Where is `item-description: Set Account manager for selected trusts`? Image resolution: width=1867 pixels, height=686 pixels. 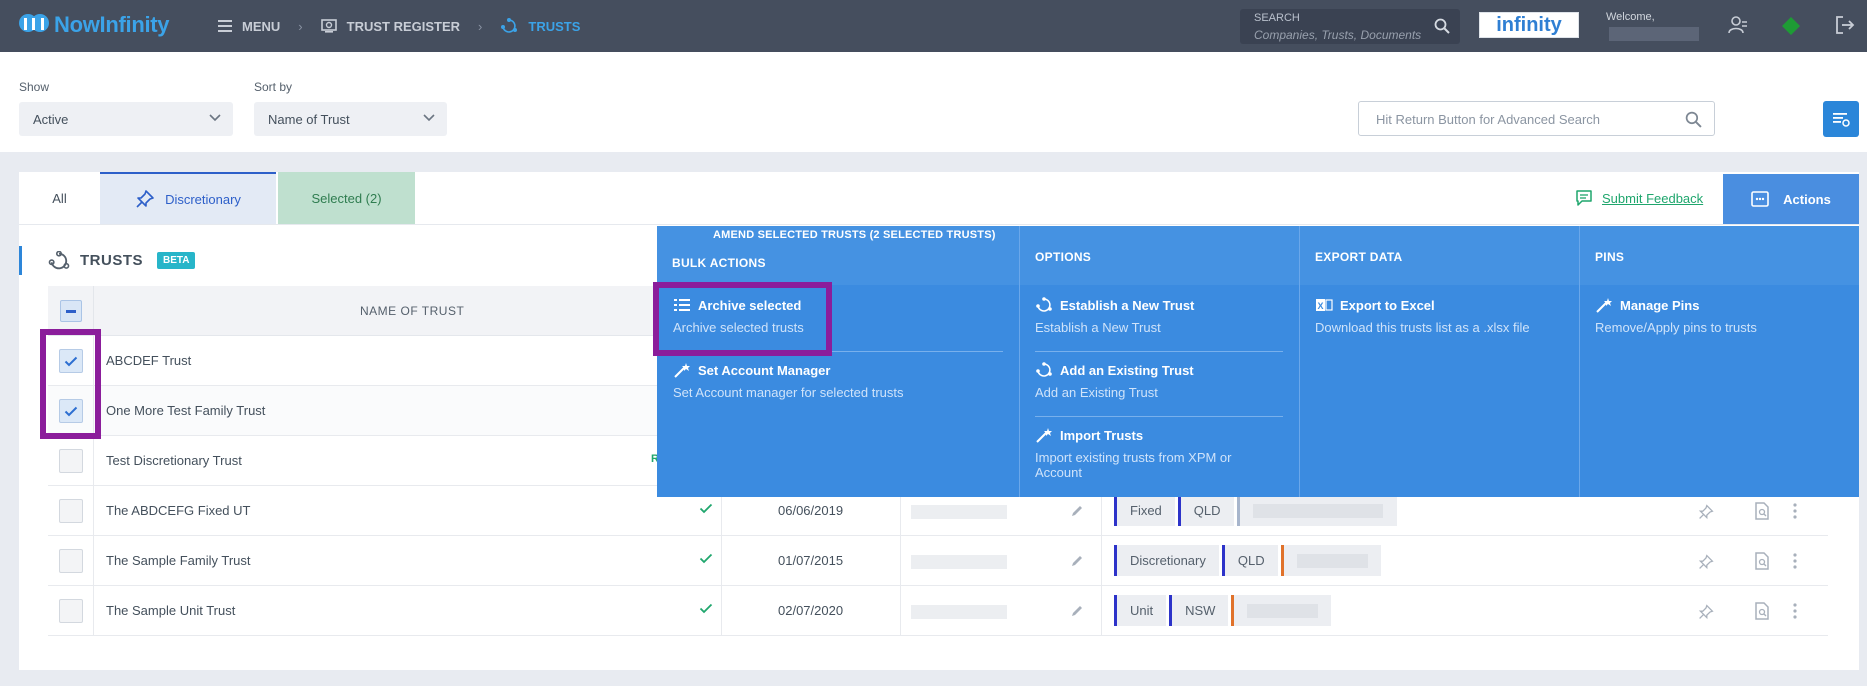
item-description: Set Account manager for selected trusts is located at coordinates (788, 392).